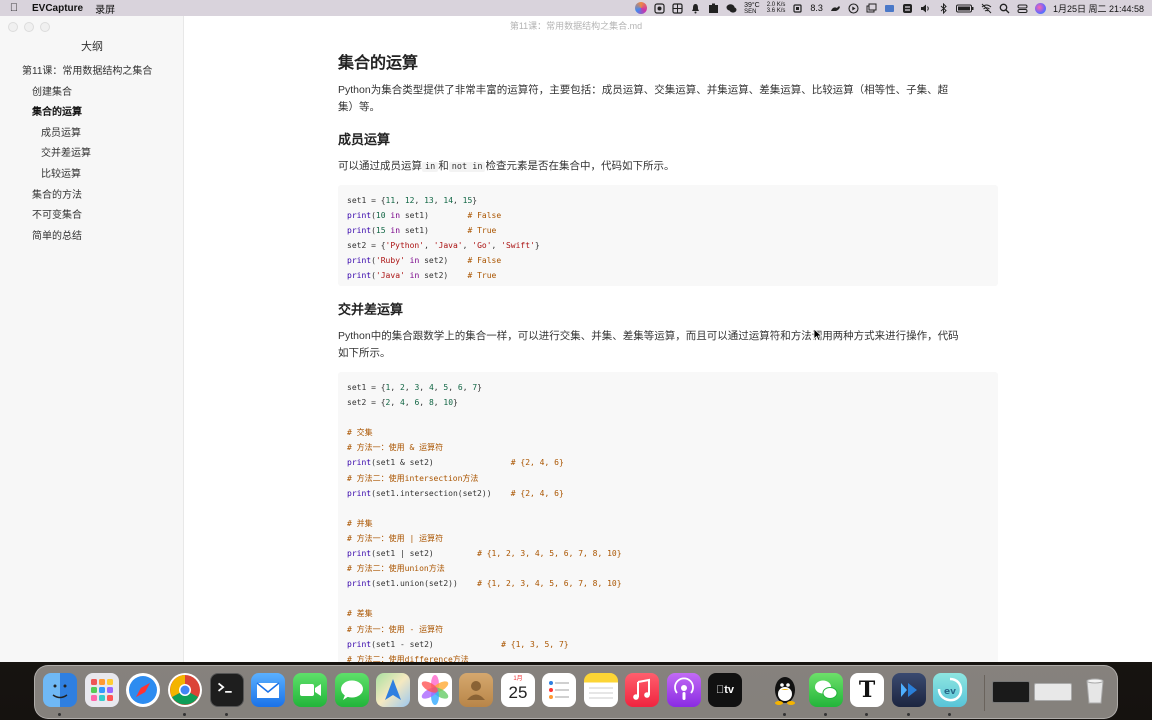  Describe the element at coordinates (776, 8) in the screenshot. I see `network-speed-readout: 2.0 K/s 3.6 K/s` at that location.